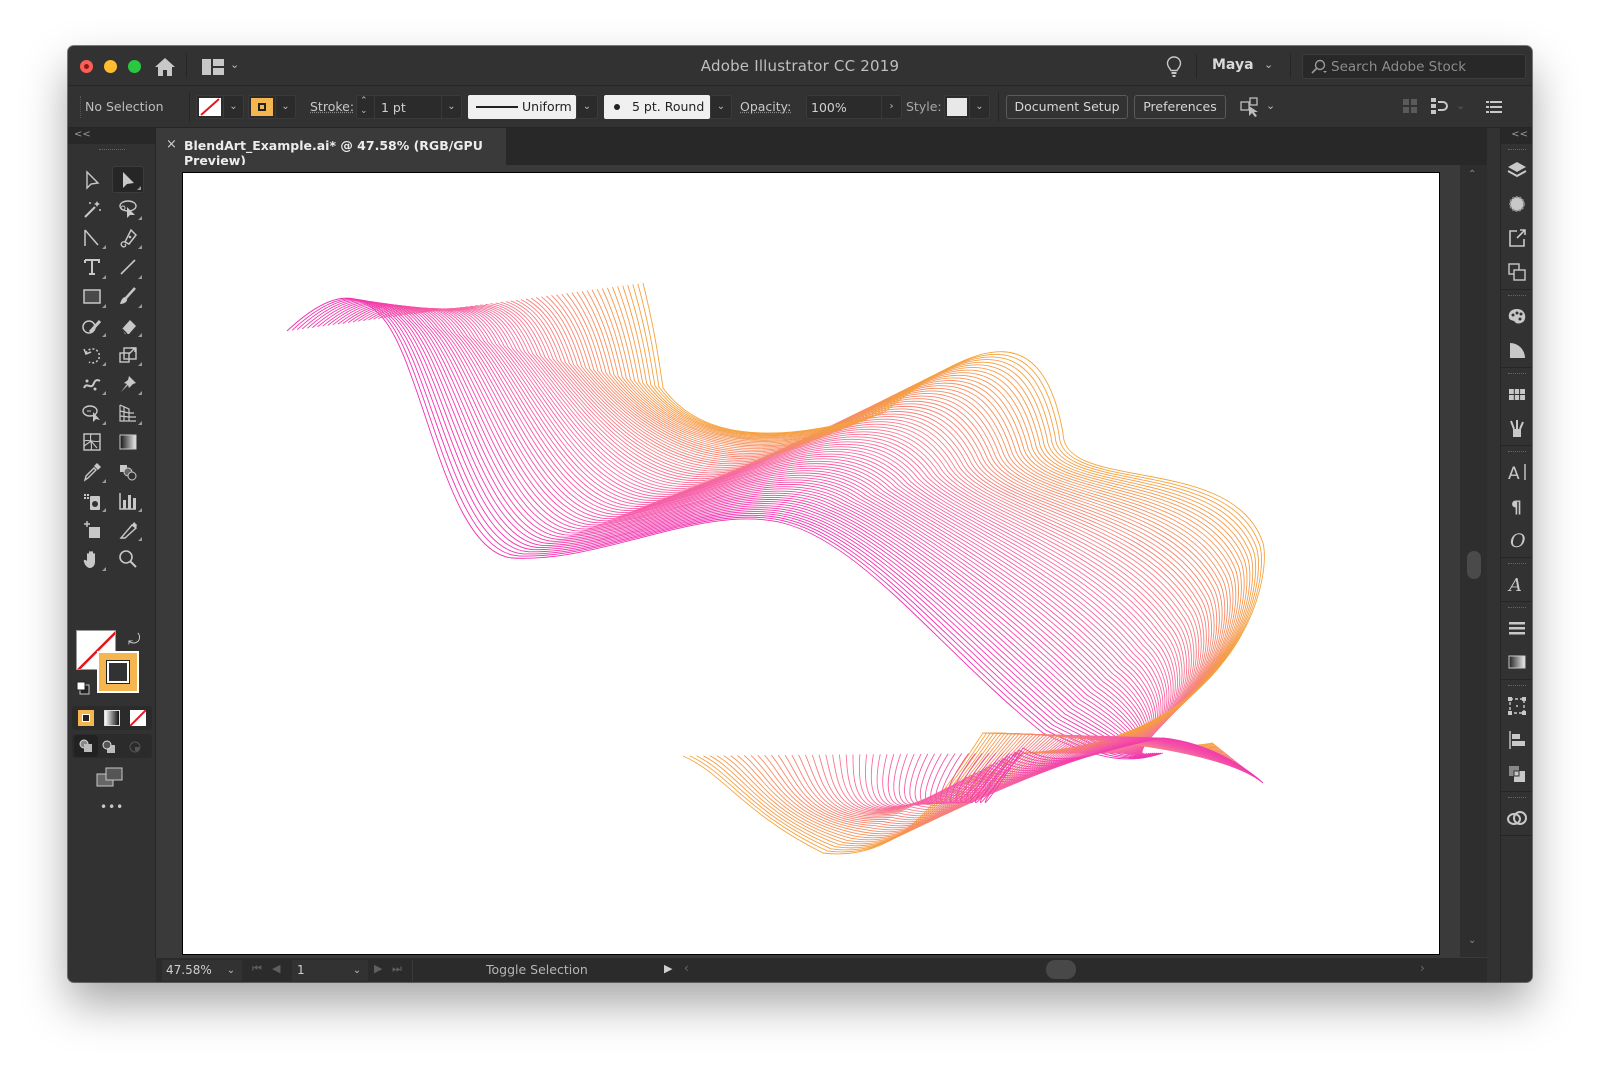  I want to click on gradient-tool, so click(128, 442).